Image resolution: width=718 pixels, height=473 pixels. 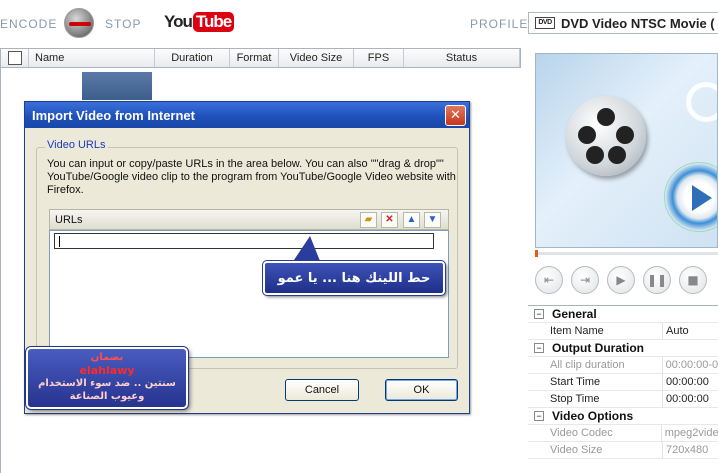 I want to click on profile-value: DVD Video NTSC Movie (, so click(x=638, y=23).